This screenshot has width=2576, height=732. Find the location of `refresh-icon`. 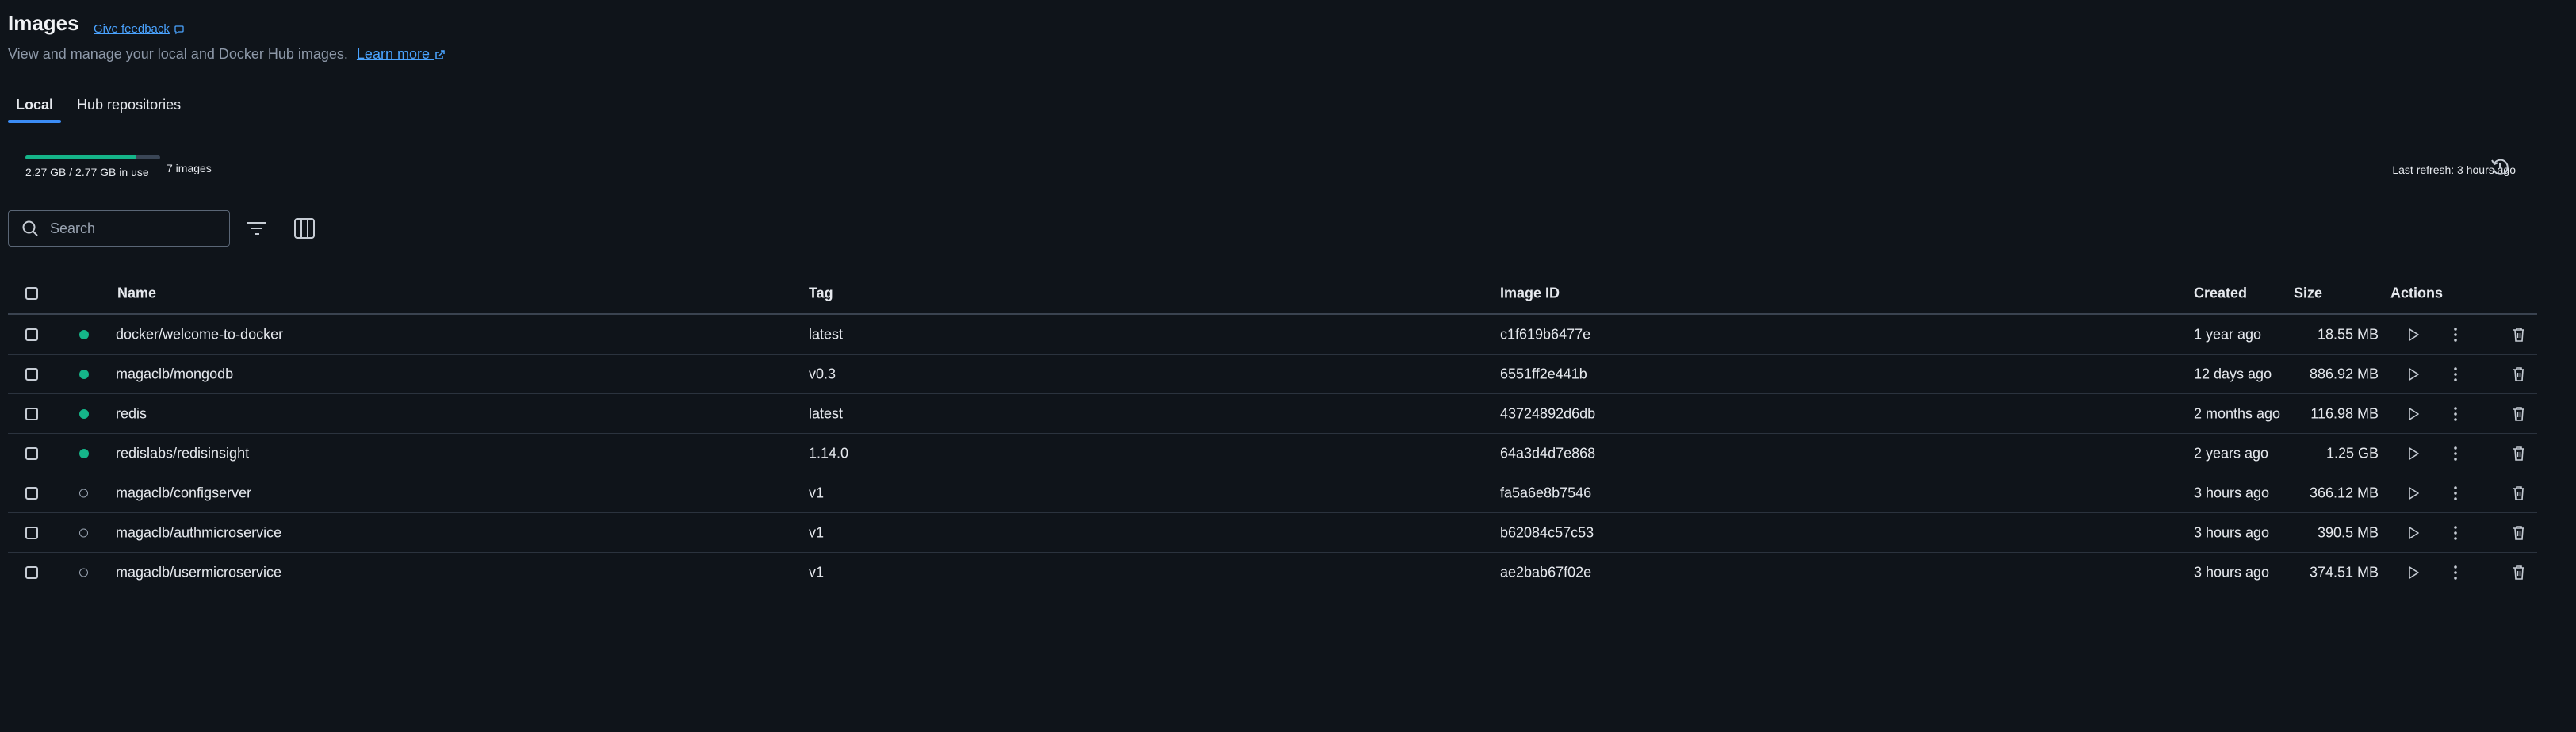

refresh-icon is located at coordinates (2500, 167).